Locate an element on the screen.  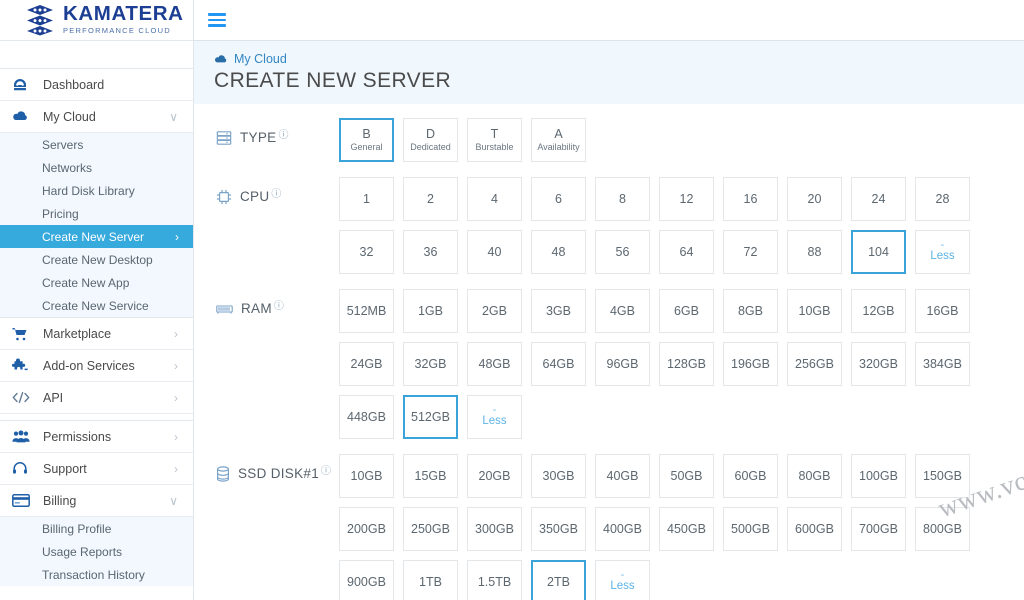
sidebar-item-create-new-desktop: Create New Desktop is located at coordinates (96, 259).